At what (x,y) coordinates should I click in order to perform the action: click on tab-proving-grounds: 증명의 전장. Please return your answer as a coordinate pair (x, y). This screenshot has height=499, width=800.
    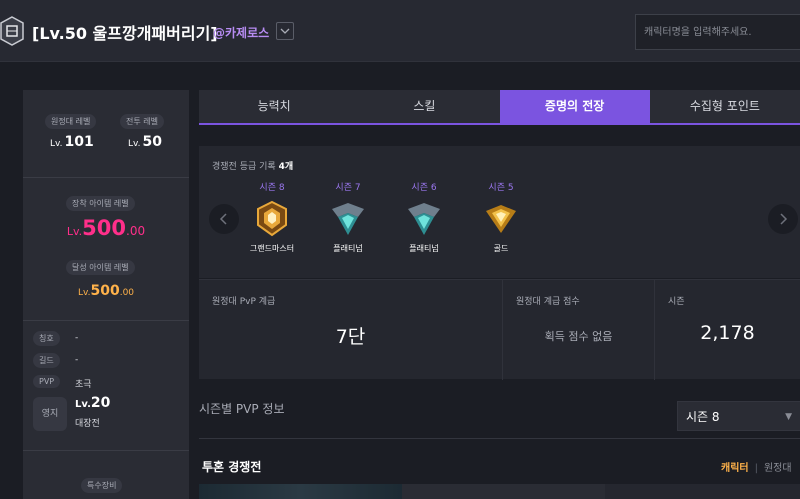
    Looking at the image, I should click on (574, 106).